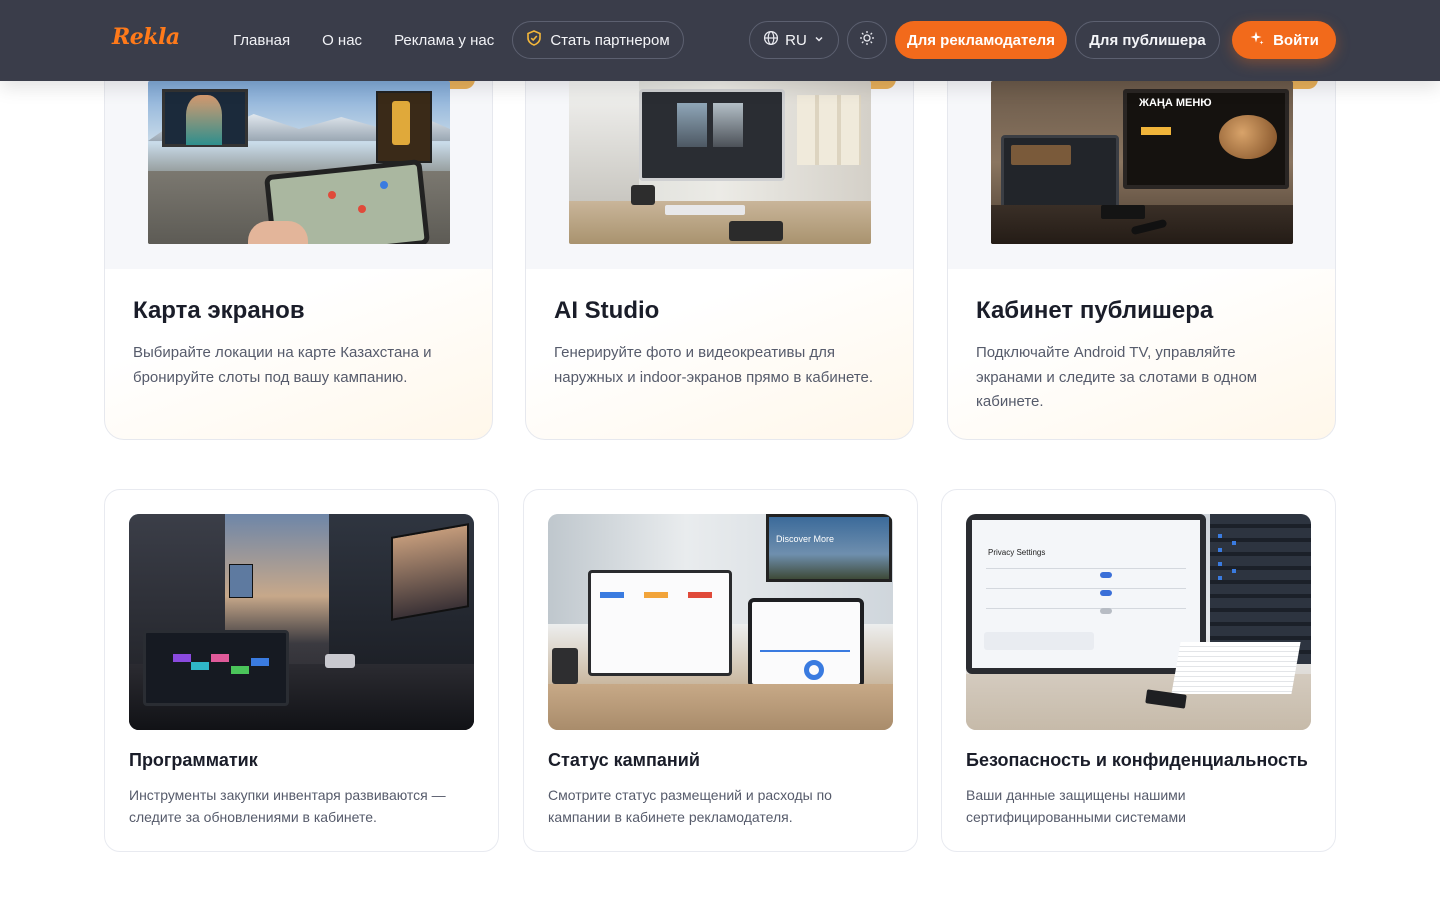 This screenshot has height=900, width=1440. I want to click on sparkle-icon, so click(1257, 40).